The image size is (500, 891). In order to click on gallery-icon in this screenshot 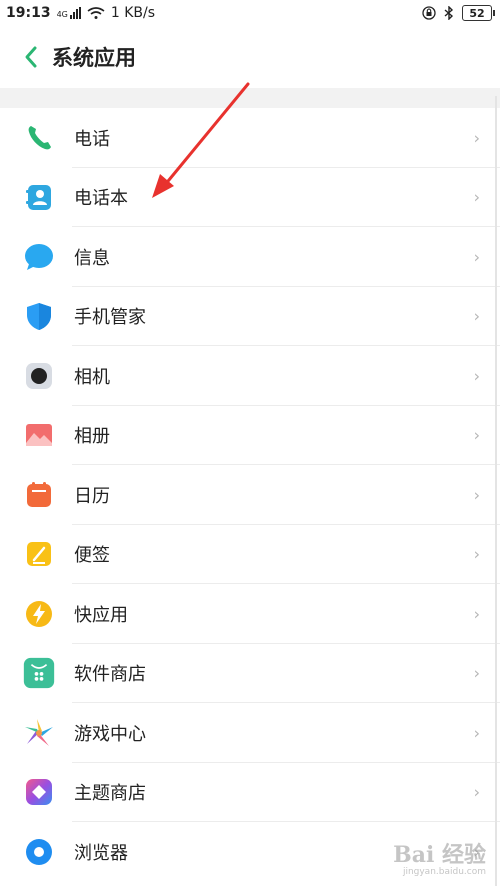, I will do `click(39, 435)`.